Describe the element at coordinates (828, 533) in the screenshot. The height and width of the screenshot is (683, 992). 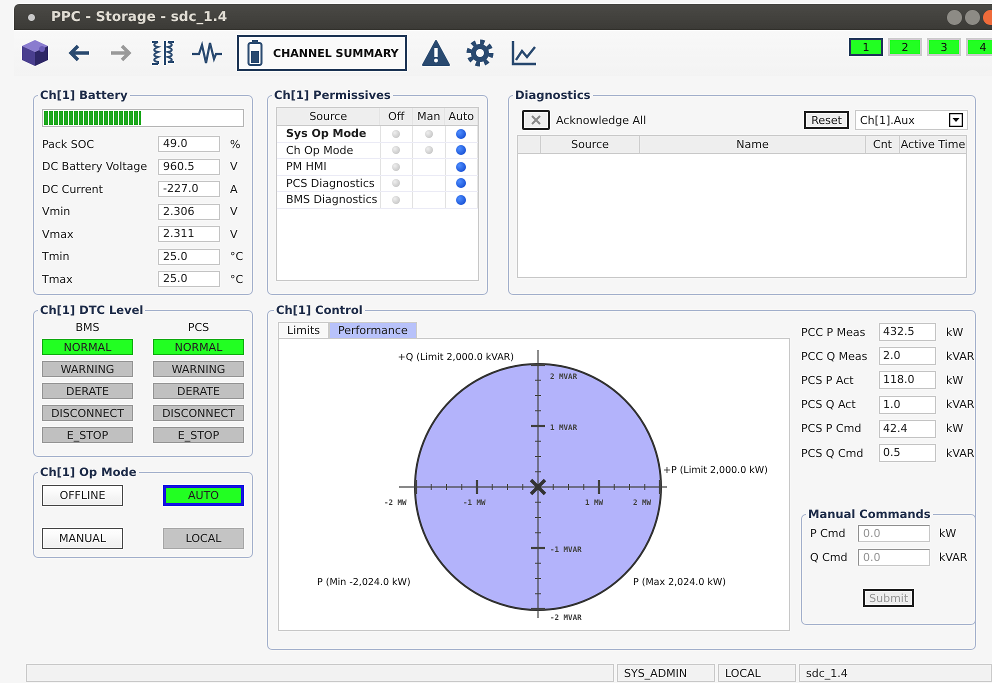
I see `field-label: P Cmd` at that location.